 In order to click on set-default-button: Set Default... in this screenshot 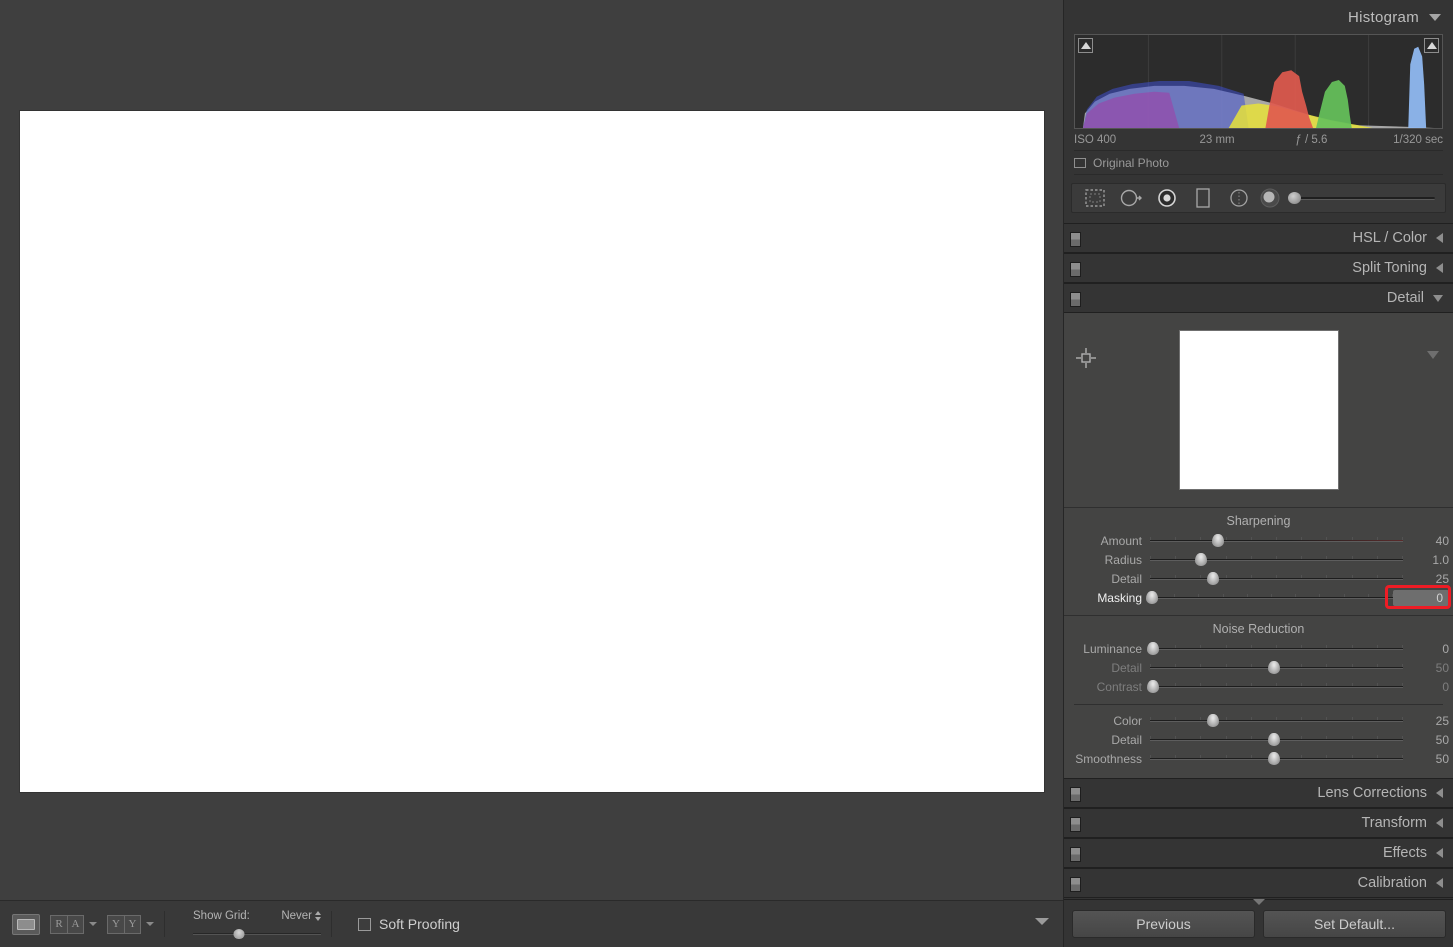, I will do `click(1354, 923)`.